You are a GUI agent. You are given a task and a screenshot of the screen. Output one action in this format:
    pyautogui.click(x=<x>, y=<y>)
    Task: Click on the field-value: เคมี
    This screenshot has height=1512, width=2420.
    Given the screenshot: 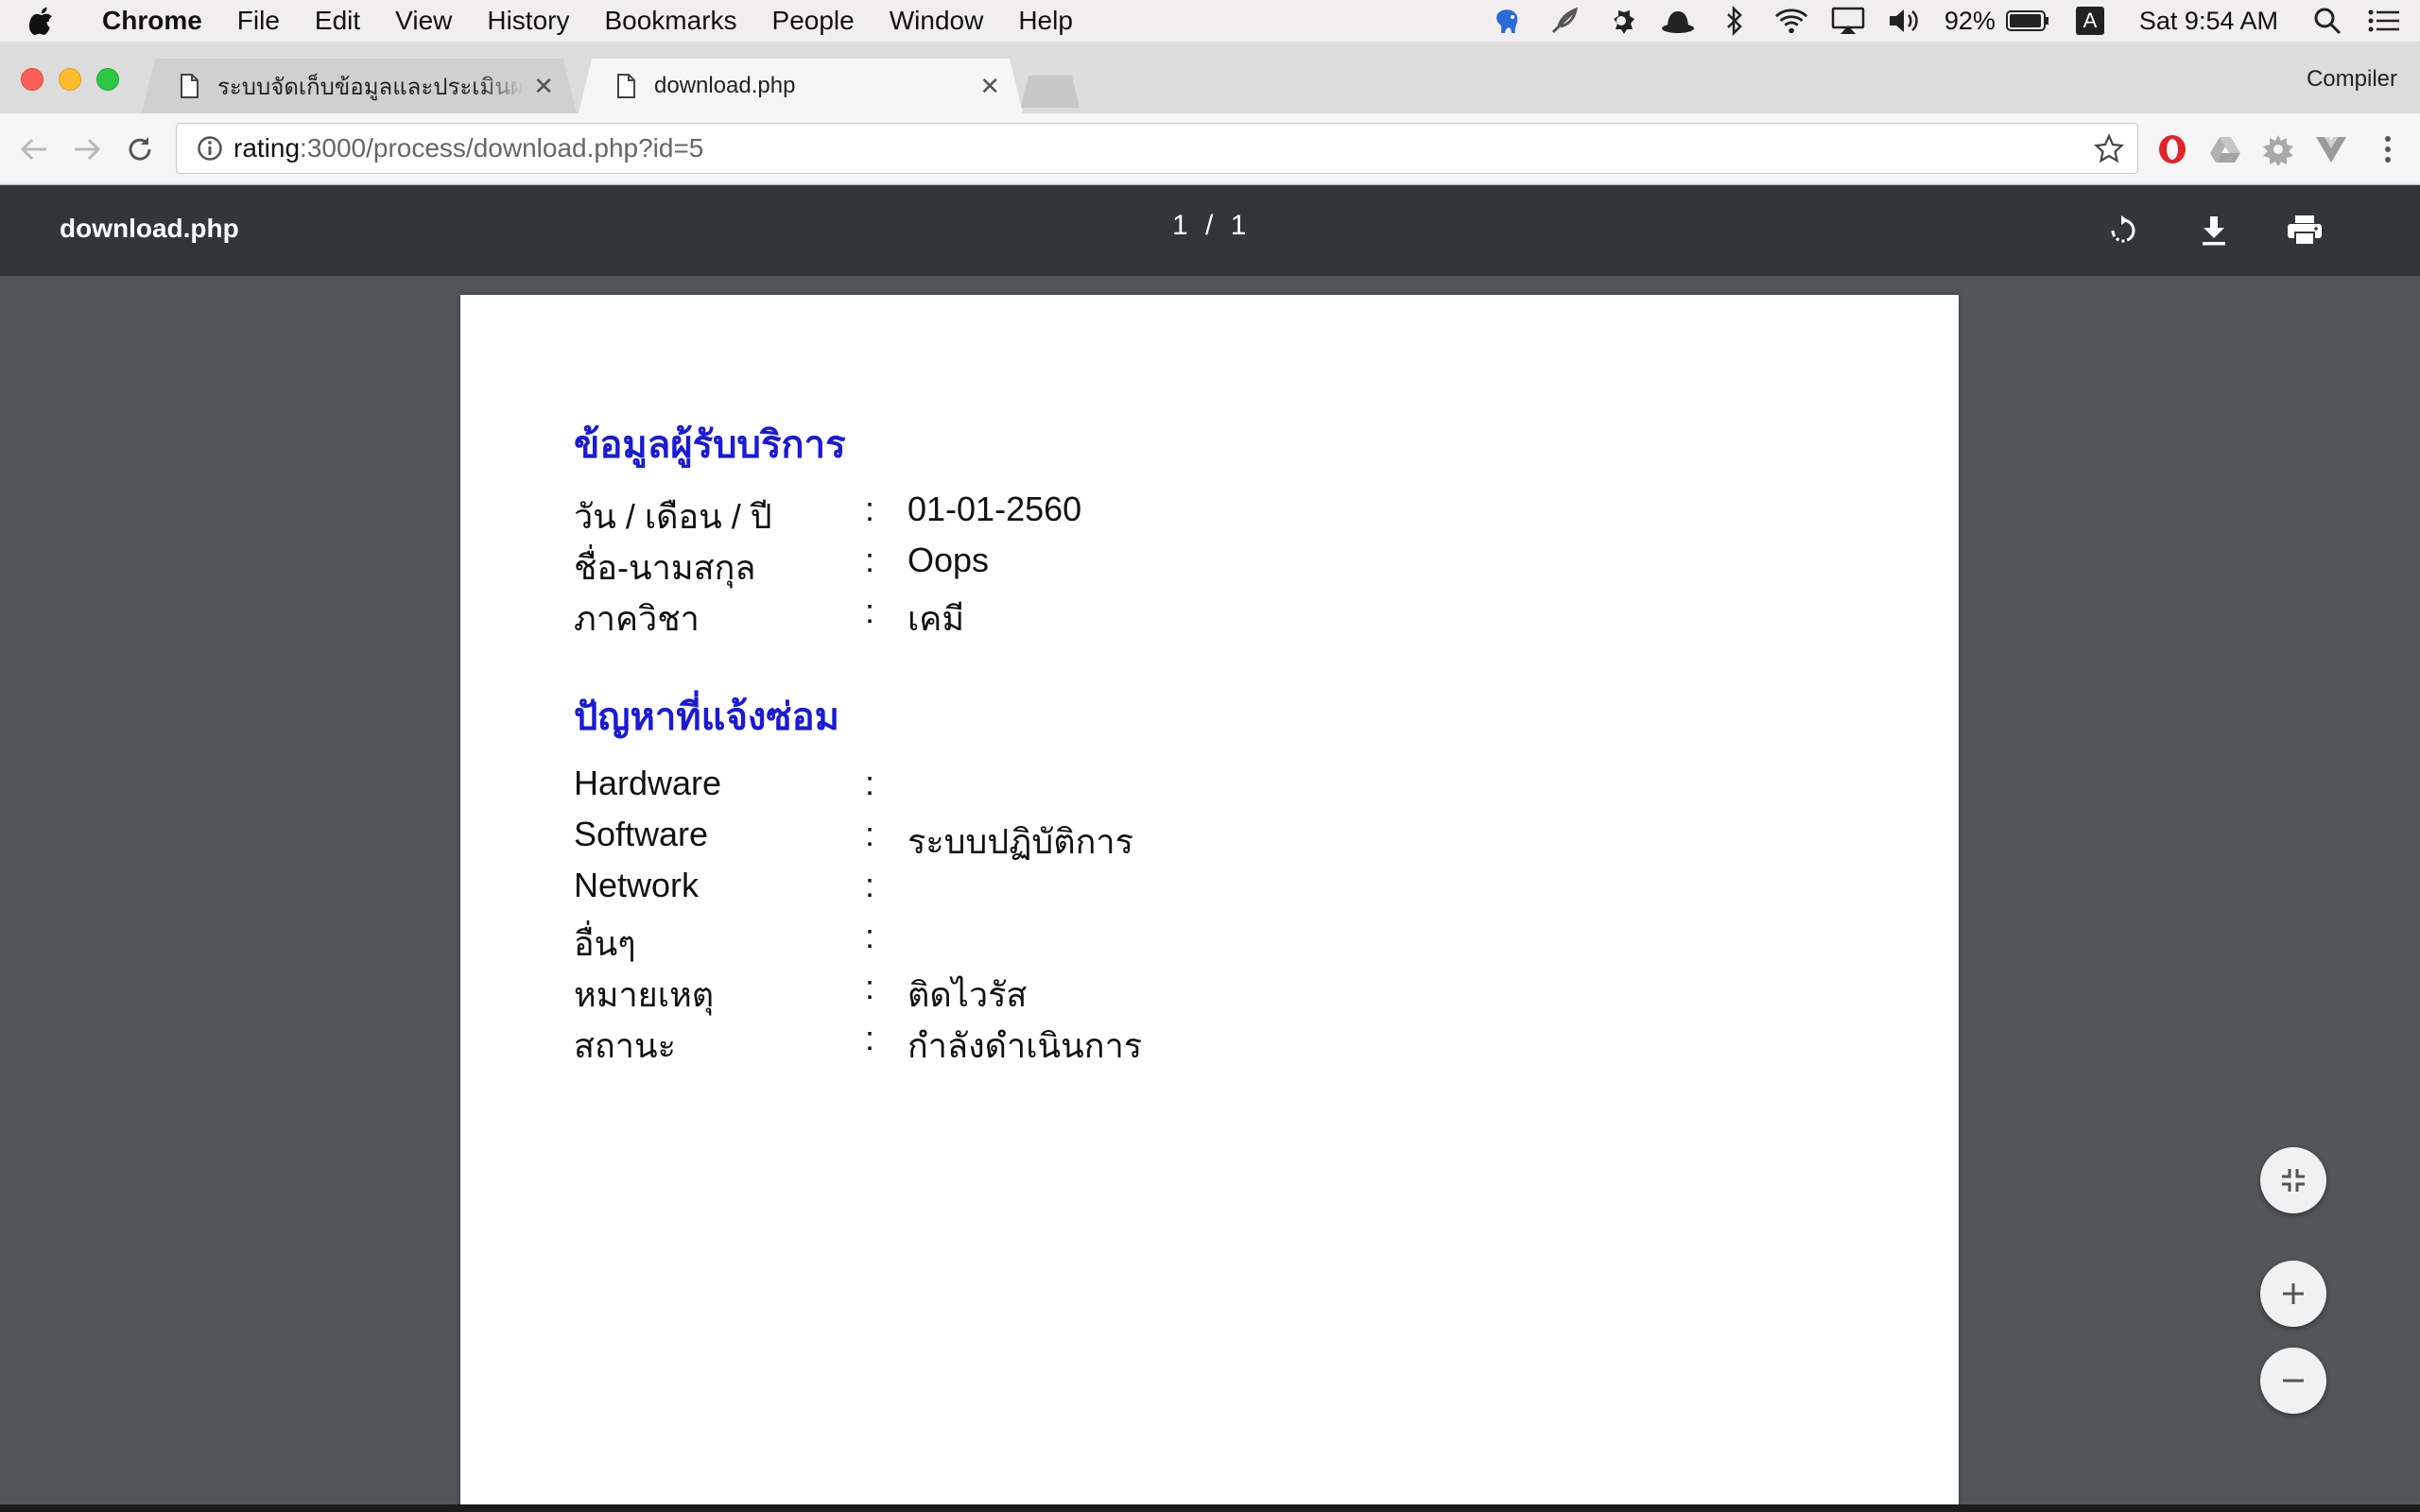 What is the action you would take?
    pyautogui.click(x=936, y=618)
    